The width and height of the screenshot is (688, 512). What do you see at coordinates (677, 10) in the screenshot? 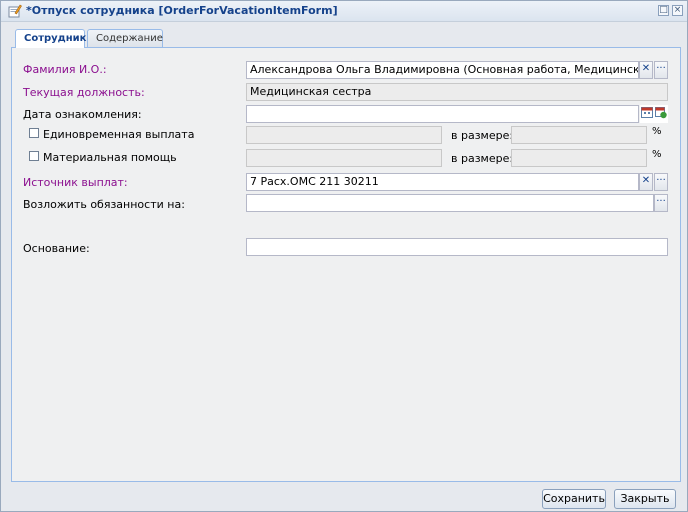
I see `close-window-button: ×` at bounding box center [677, 10].